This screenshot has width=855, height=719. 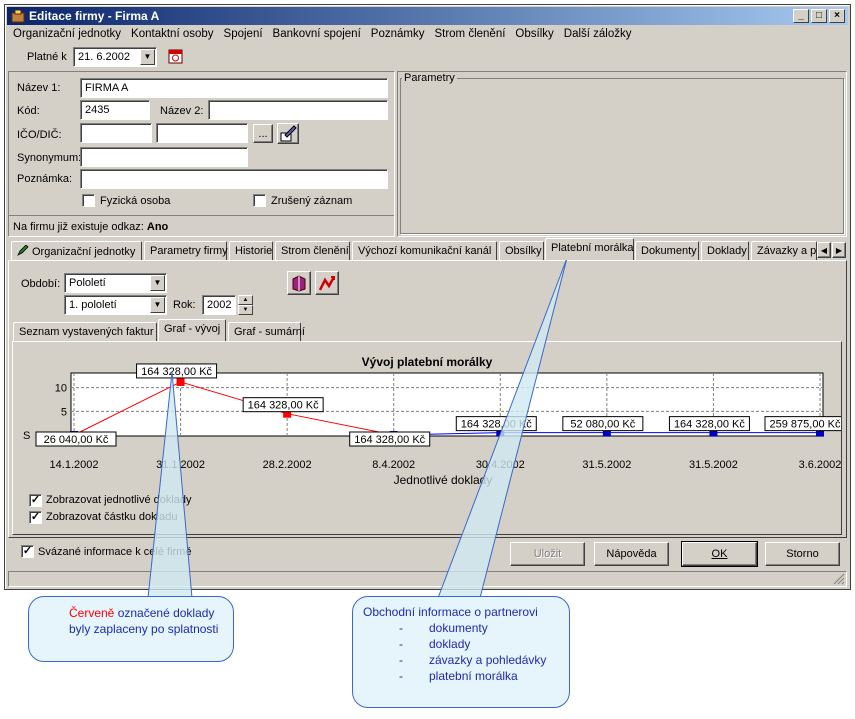 I want to click on menu-connections: Spojení, so click(x=243, y=34).